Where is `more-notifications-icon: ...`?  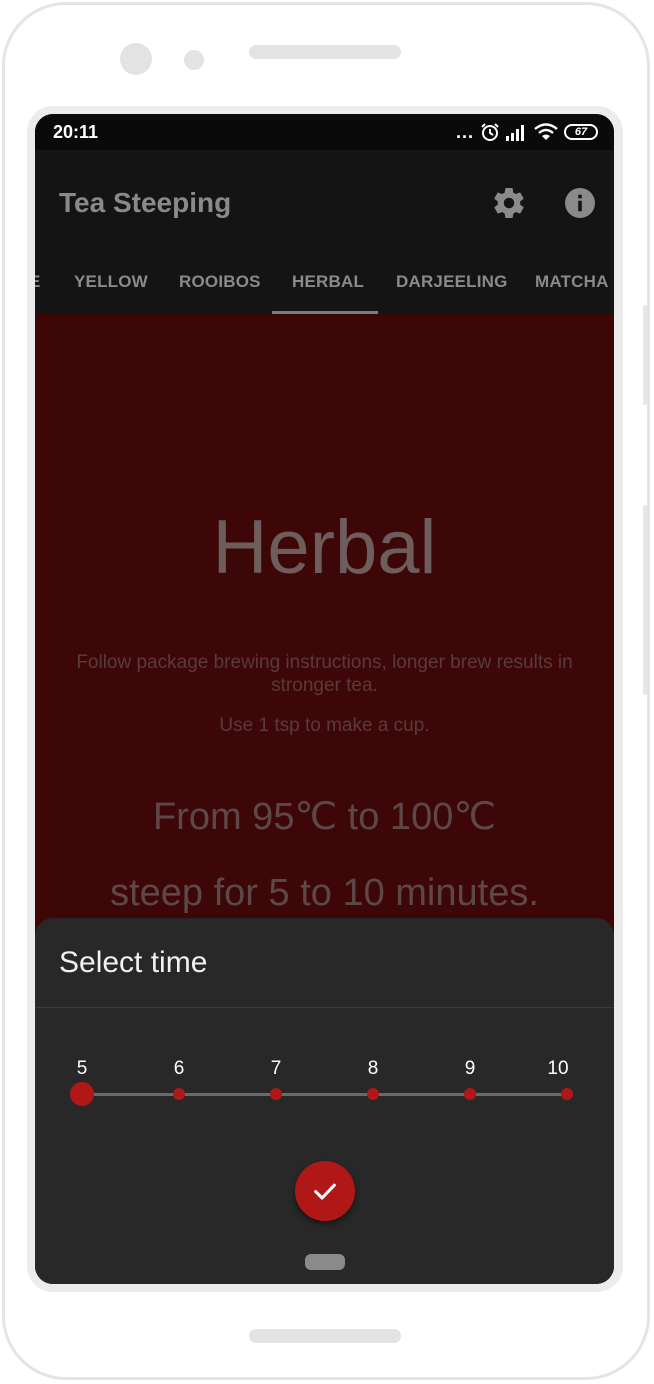 more-notifications-icon: ... is located at coordinates (464, 131).